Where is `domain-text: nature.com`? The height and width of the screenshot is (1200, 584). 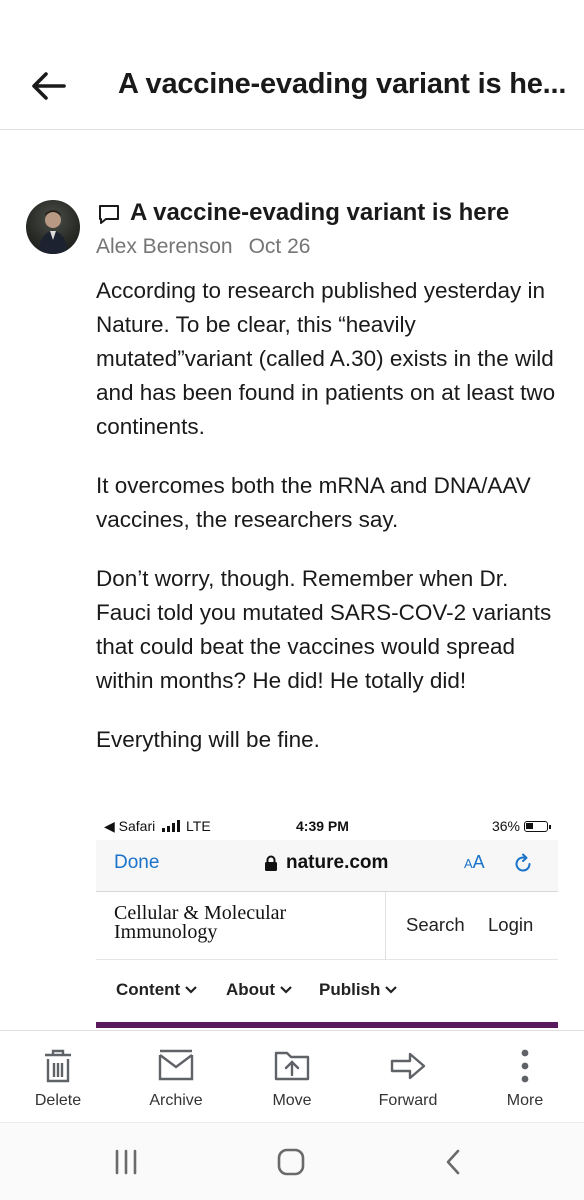 domain-text: nature.com is located at coordinates (337, 862).